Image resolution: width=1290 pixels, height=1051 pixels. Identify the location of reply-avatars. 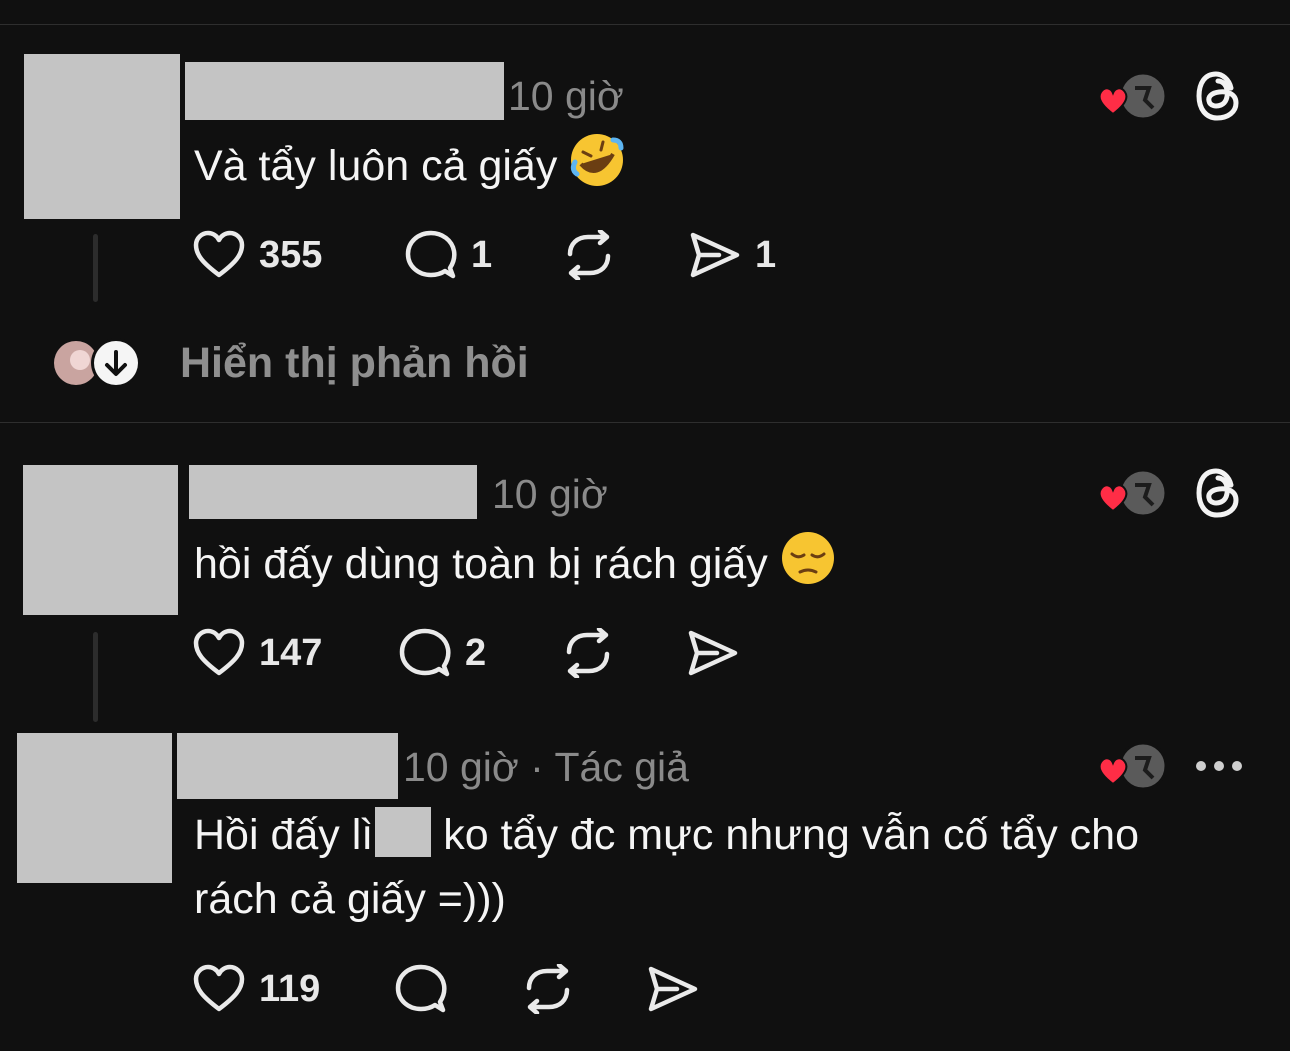
(97, 363).